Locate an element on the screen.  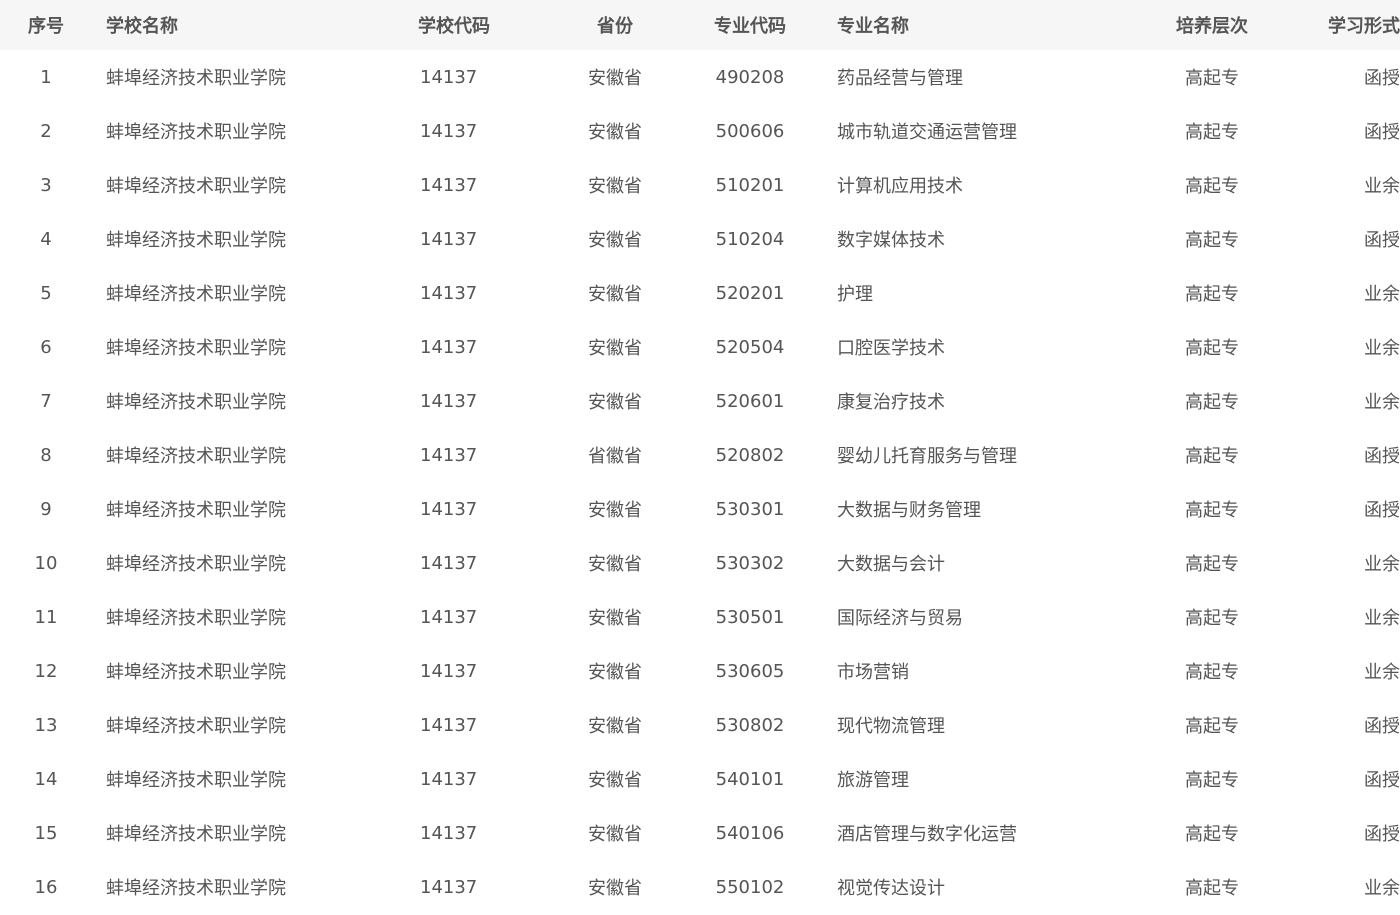
table-row: 10 蚌埠经济技术职业学院 14137 安徽省 530302 大数据与会计 高起专 业余 is located at coordinates (700, 563).